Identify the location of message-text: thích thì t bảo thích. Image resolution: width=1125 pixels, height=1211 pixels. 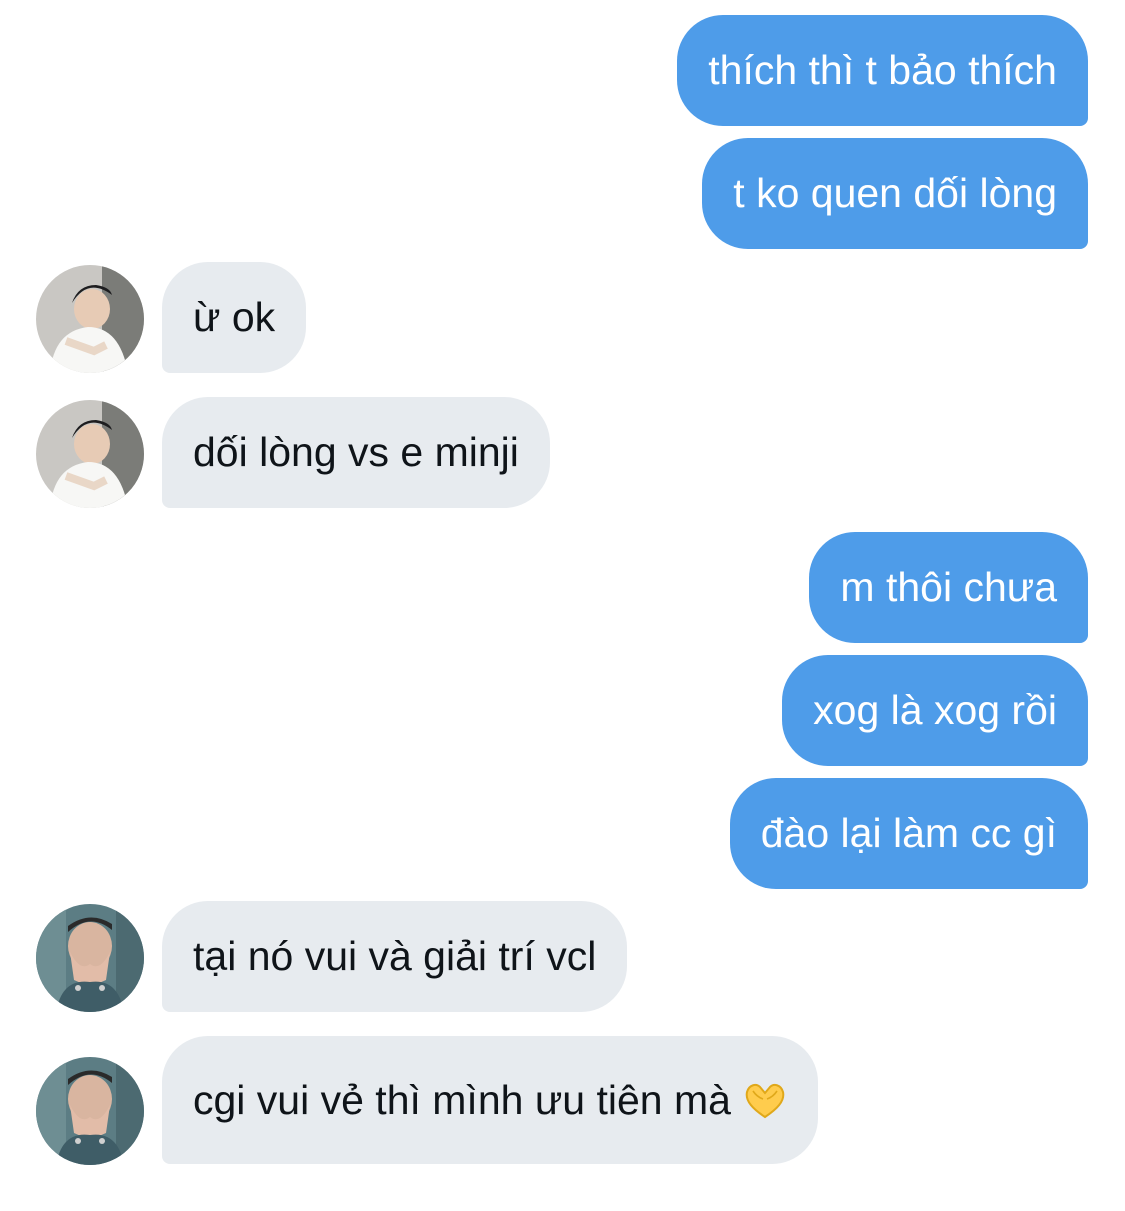
(882, 70).